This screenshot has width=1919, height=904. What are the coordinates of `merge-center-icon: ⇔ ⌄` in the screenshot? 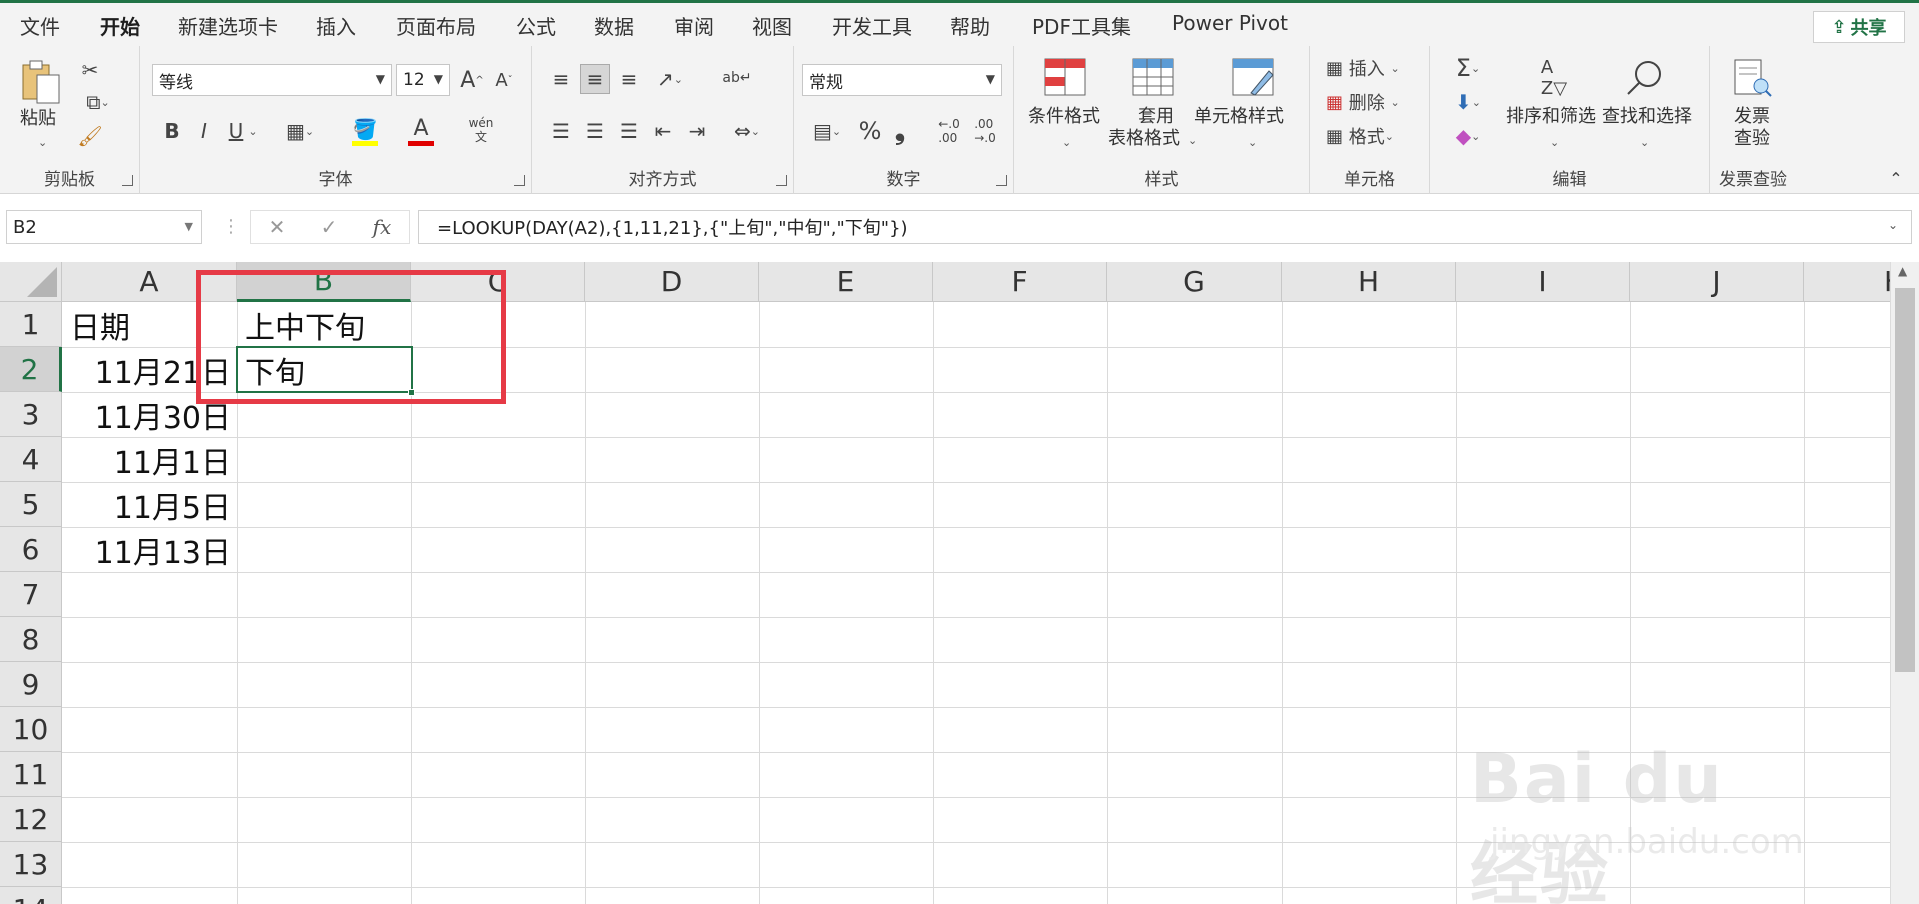 It's located at (747, 131).